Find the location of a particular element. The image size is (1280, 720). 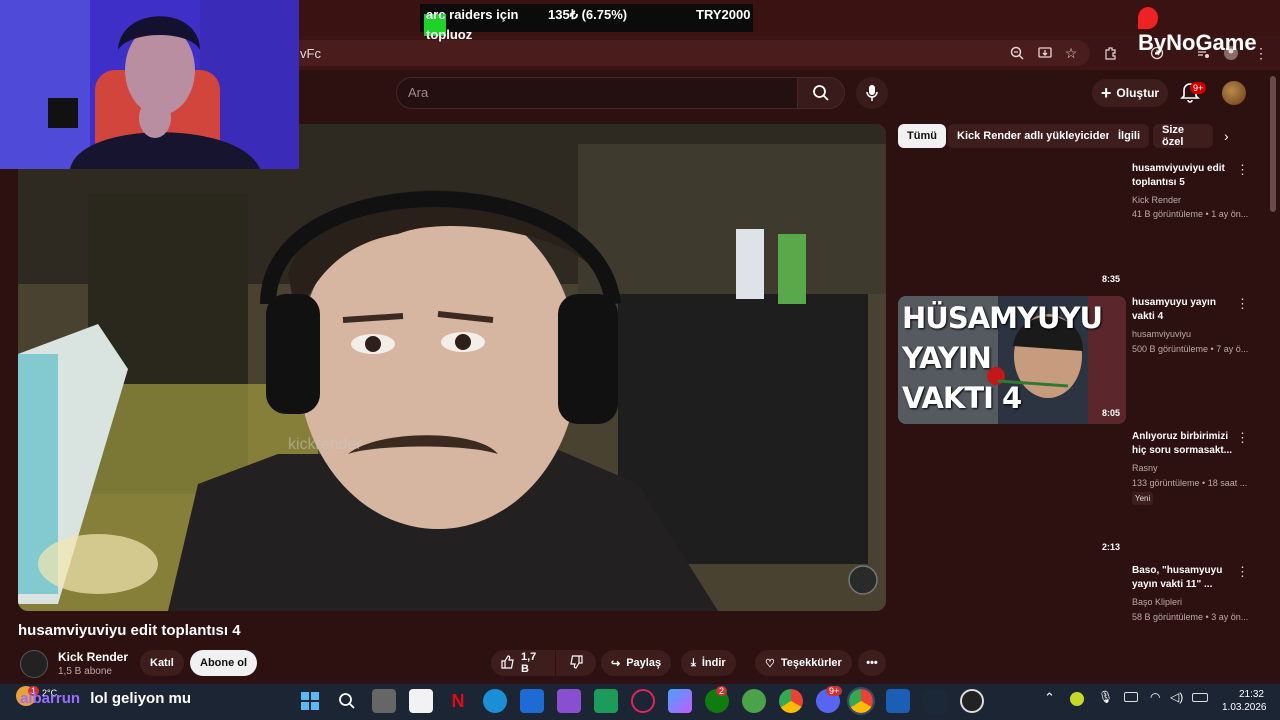

subscribe-button: Abone ol is located at coordinates (224, 663).